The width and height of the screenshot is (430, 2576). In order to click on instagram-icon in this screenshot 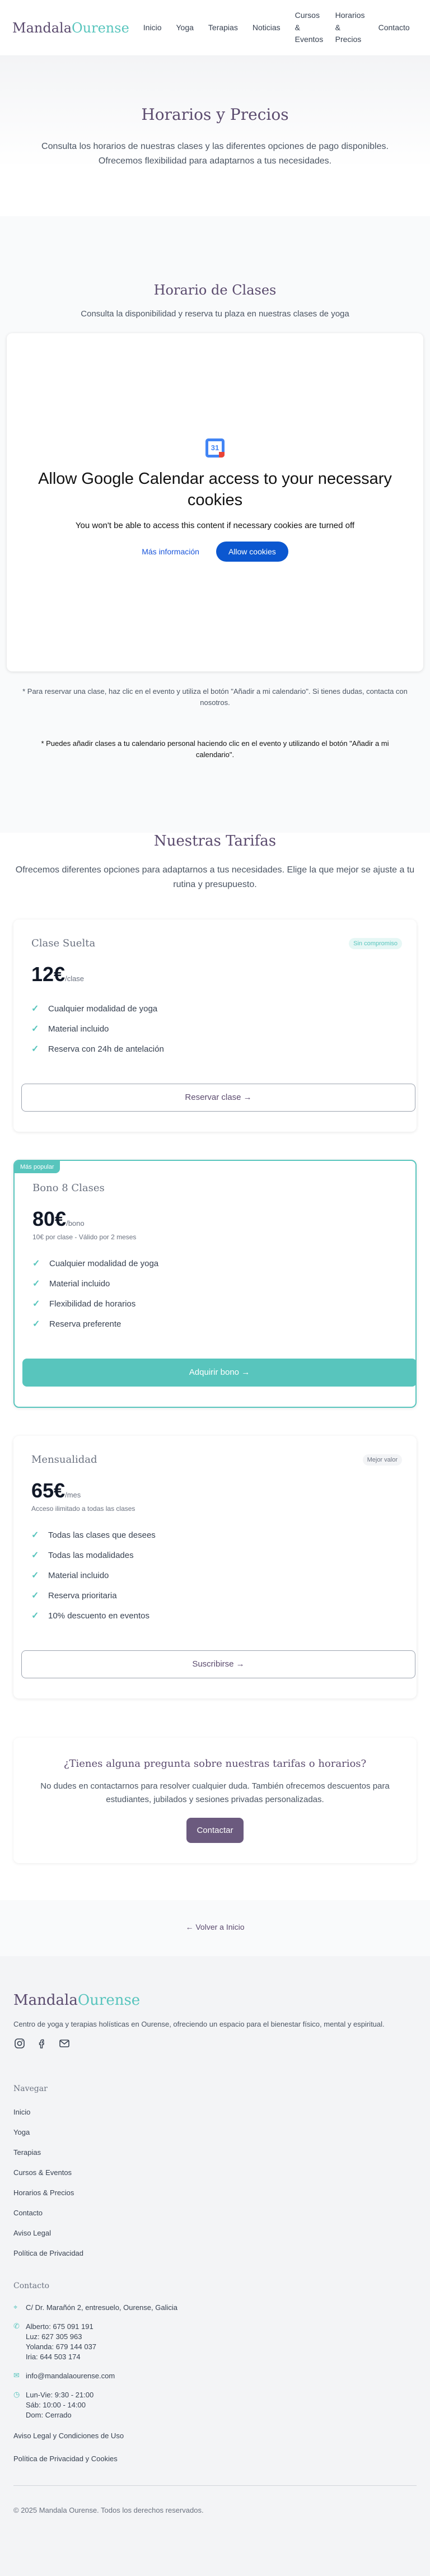, I will do `click(20, 2044)`.